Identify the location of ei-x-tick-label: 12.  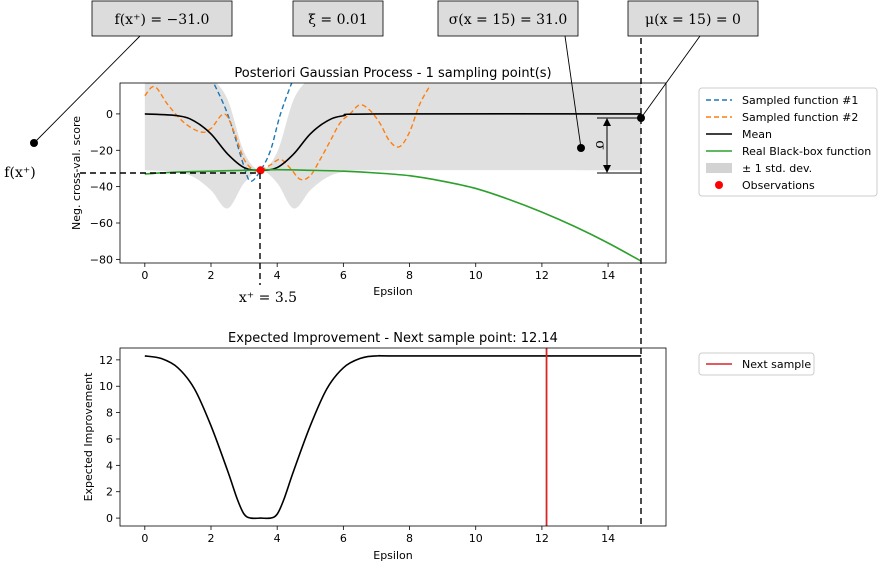
(542, 538).